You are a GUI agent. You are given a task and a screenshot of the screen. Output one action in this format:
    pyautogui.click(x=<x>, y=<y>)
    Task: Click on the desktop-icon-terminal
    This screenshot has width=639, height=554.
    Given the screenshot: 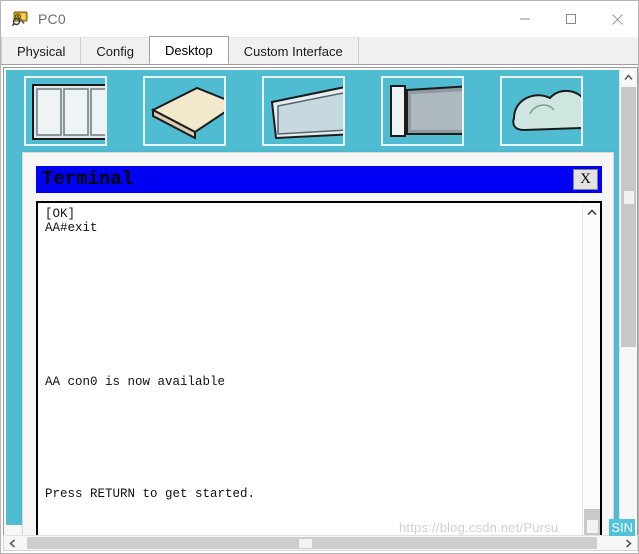 What is the action you would take?
    pyautogui.click(x=303, y=111)
    